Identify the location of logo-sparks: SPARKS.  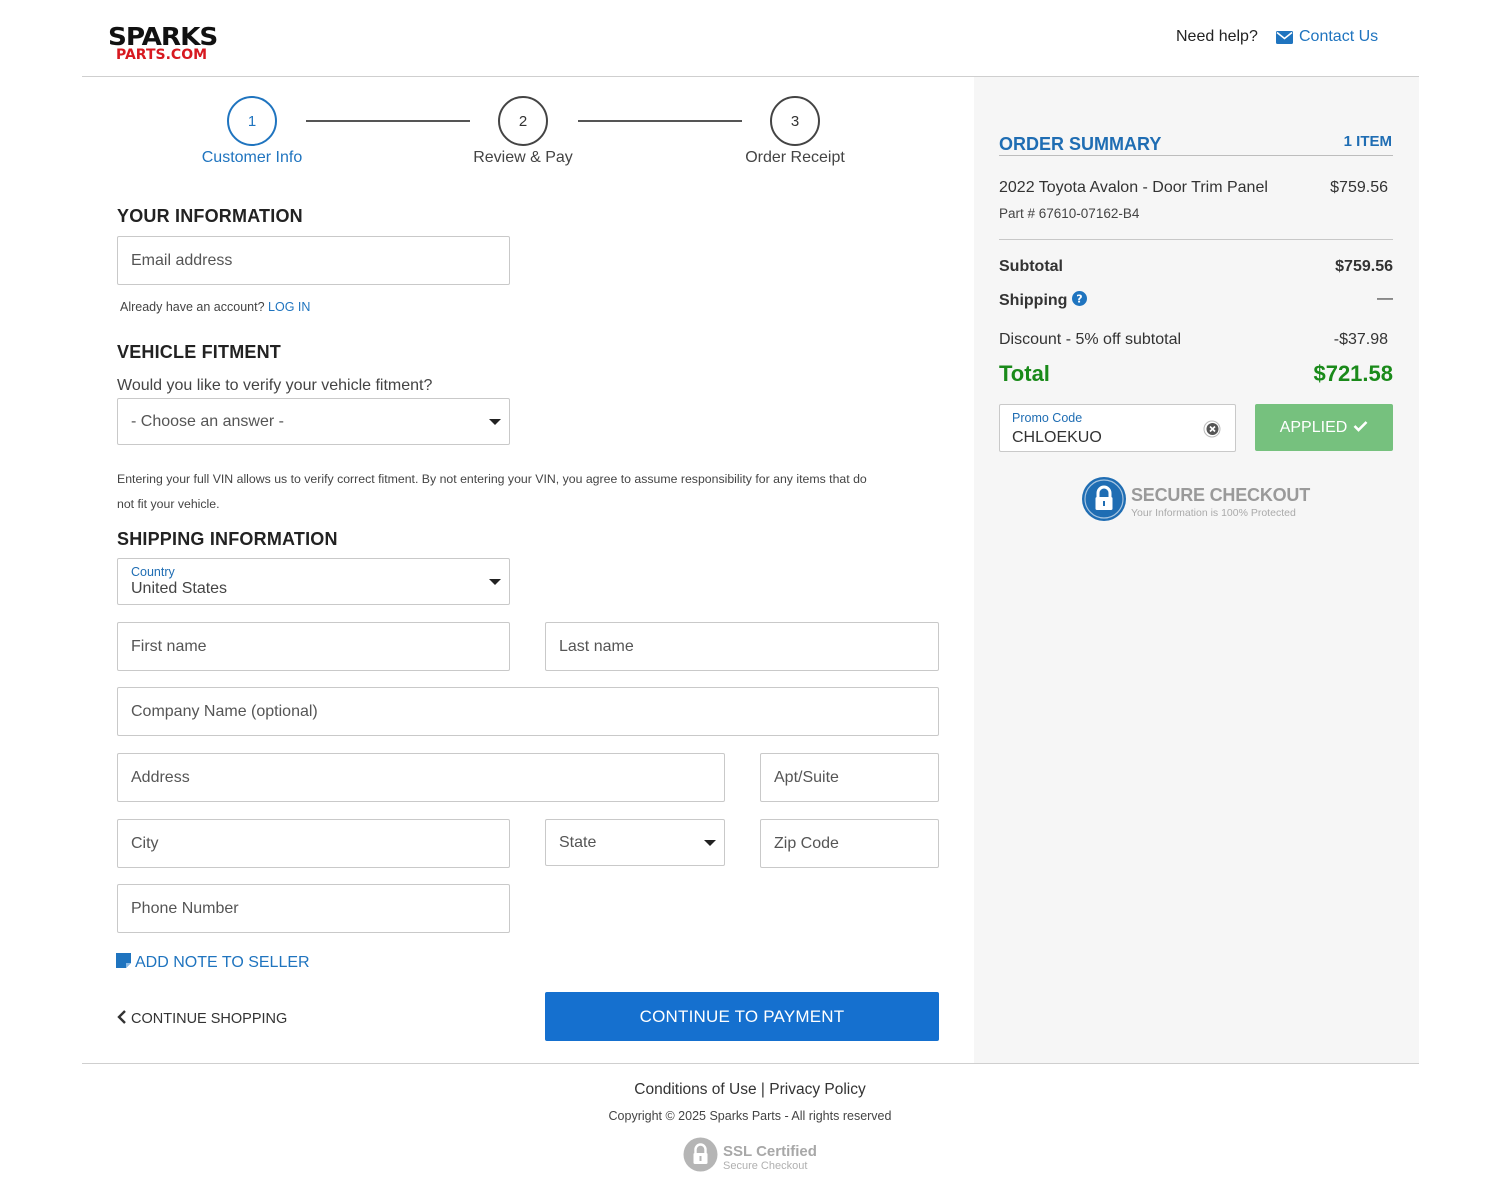
(163, 36).